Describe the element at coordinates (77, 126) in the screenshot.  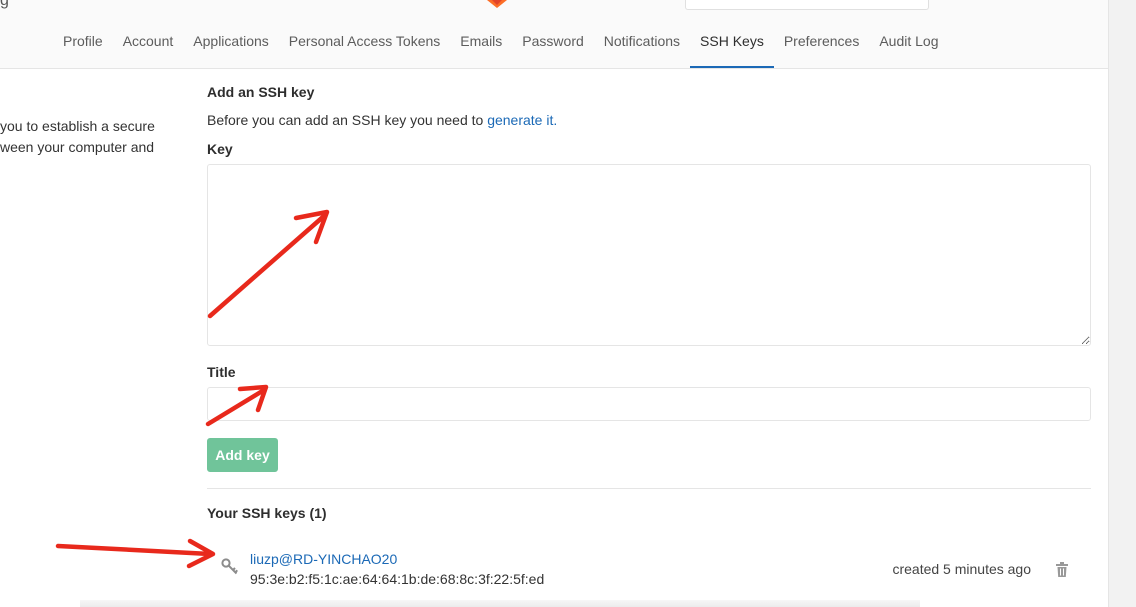
I see `ssh-description-line-1: you to establish a secure` at that location.